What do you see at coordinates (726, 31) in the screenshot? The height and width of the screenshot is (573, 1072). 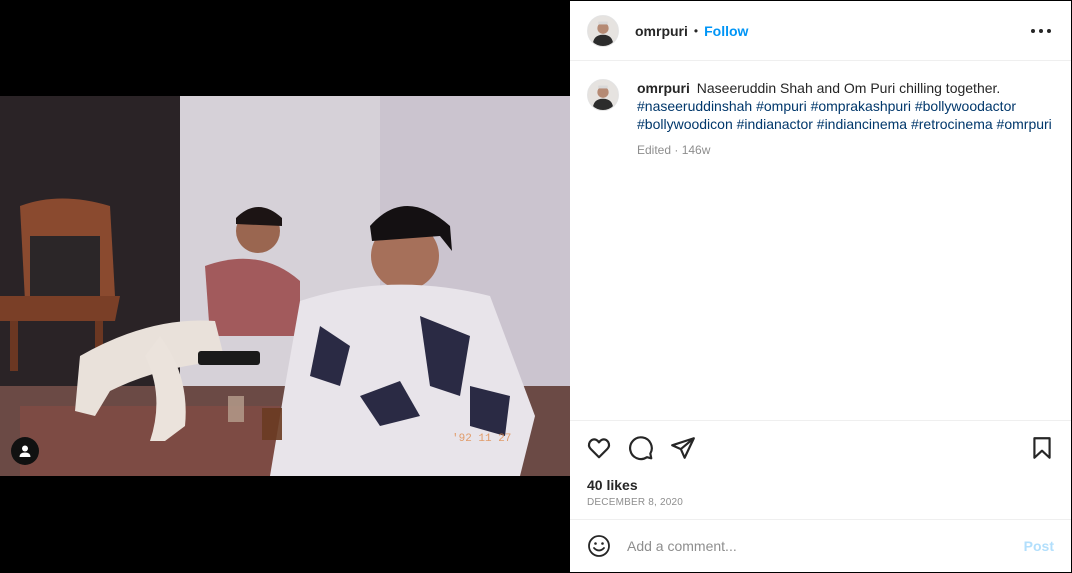 I see `follow-button: Follow` at bounding box center [726, 31].